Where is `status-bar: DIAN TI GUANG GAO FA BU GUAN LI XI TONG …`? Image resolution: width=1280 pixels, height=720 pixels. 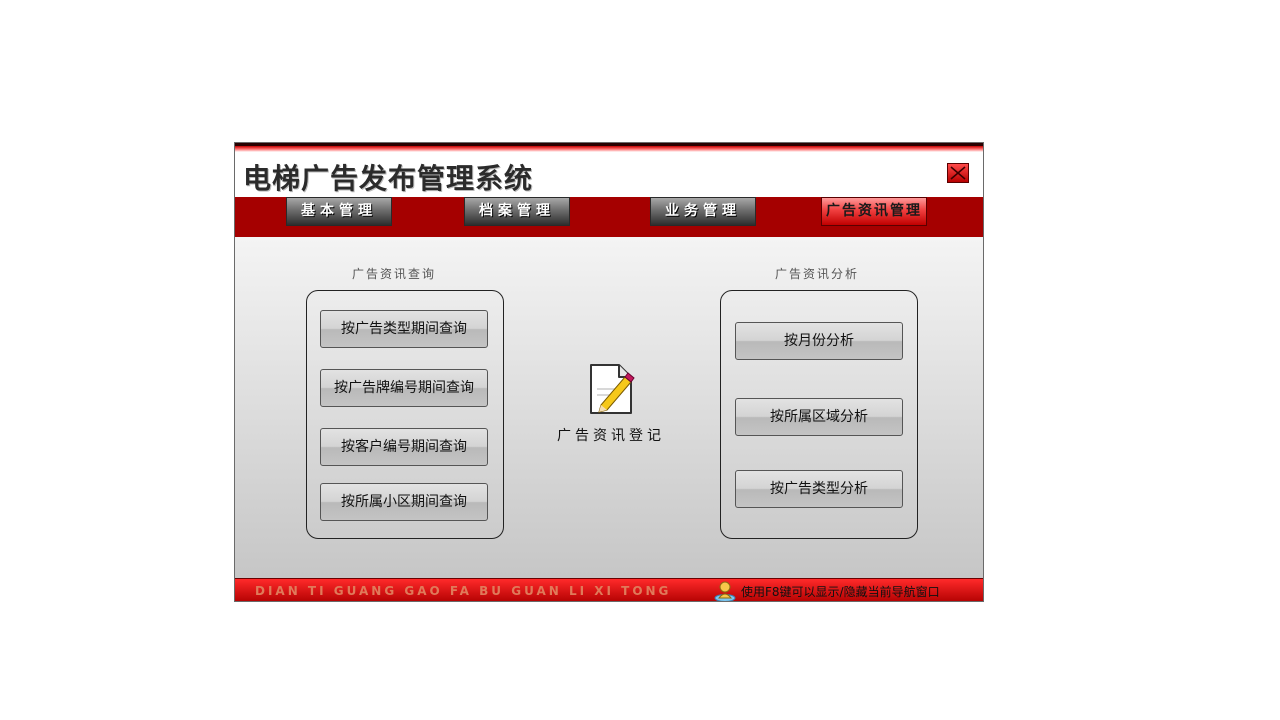 status-bar: DIAN TI GUANG GAO FA BU GUAN LI XI TONG … is located at coordinates (609, 589).